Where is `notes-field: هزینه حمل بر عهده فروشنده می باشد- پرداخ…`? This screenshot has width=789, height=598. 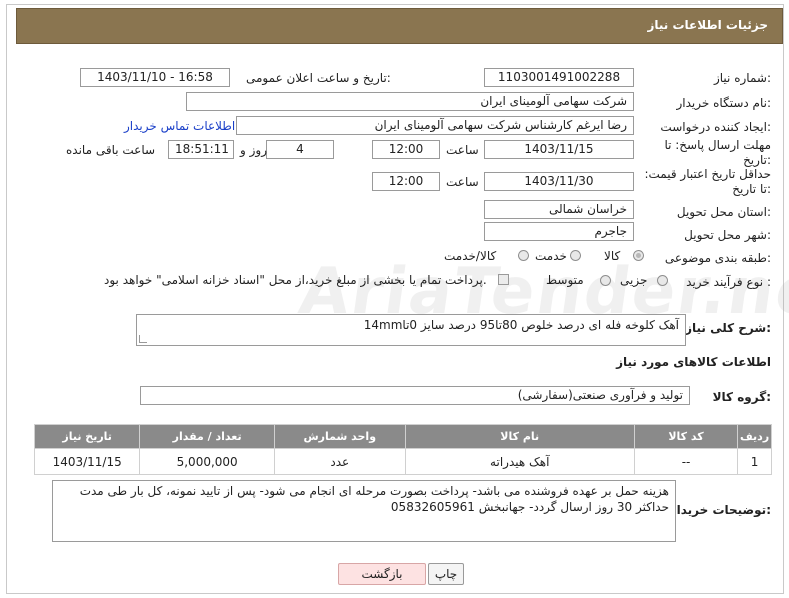
notes-field: هزینه حمل بر عهده فروشنده می باشد- پرداخ… is located at coordinates (364, 511).